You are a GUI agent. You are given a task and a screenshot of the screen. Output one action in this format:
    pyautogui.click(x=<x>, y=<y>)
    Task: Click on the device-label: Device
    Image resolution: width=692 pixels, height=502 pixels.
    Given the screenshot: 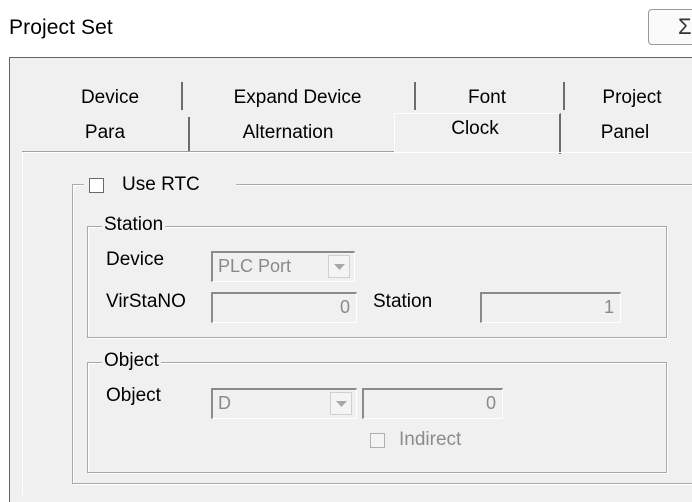 What is the action you would take?
    pyautogui.click(x=135, y=259)
    